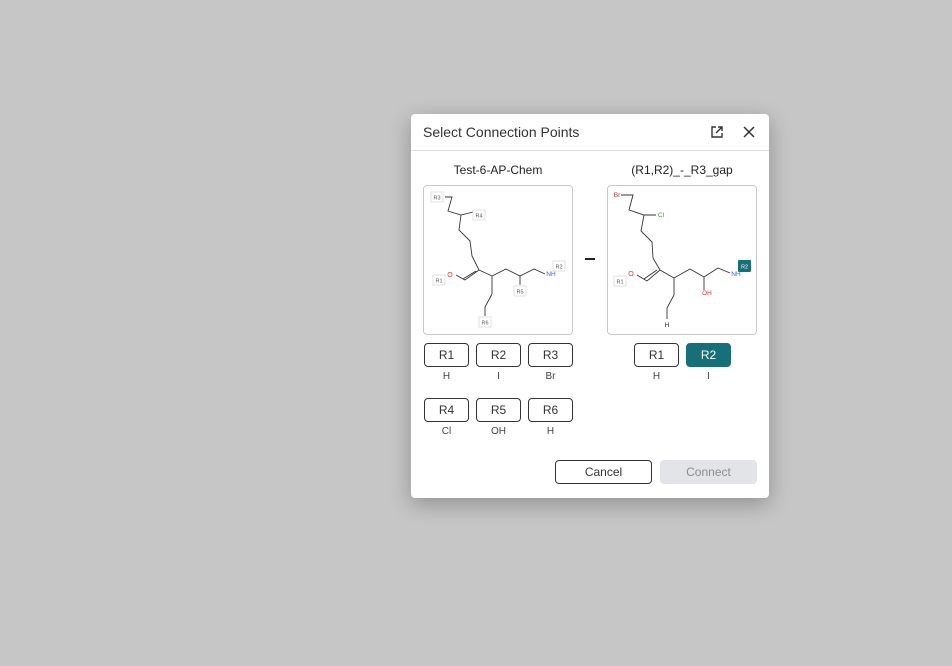 This screenshot has width=952, height=666. I want to click on close-icon, so click(749, 132).